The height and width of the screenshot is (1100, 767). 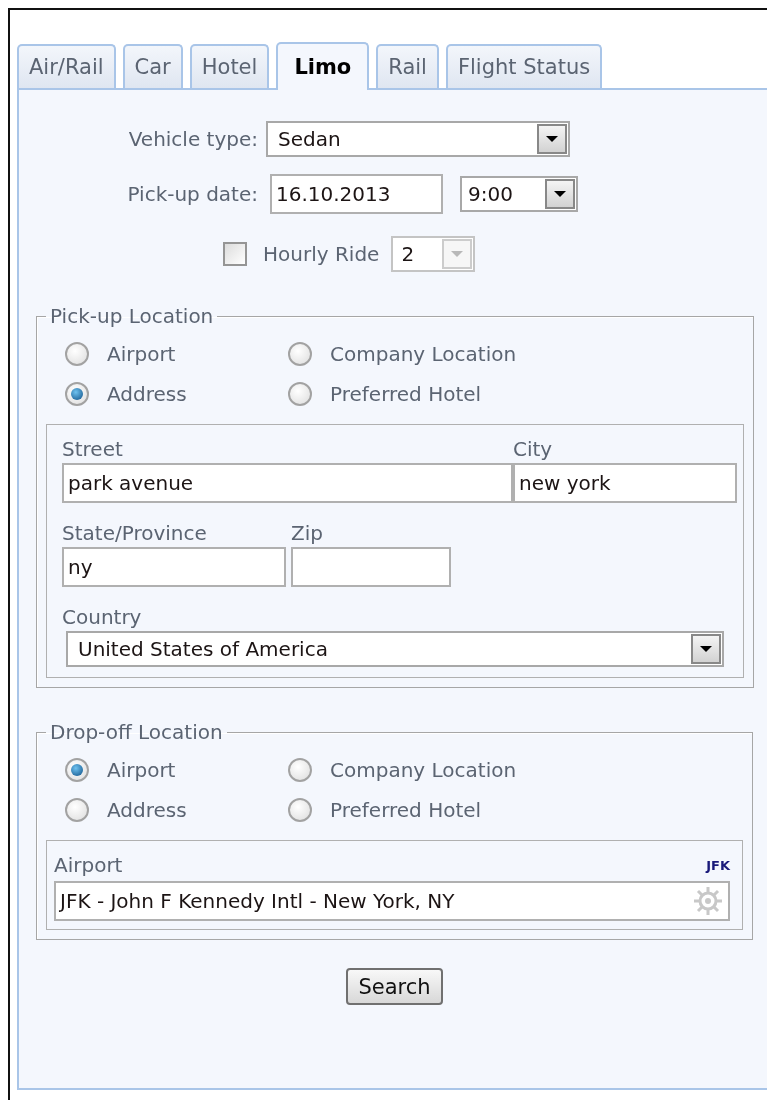 I want to click on date-field: 16.10.2013, so click(x=356, y=194).